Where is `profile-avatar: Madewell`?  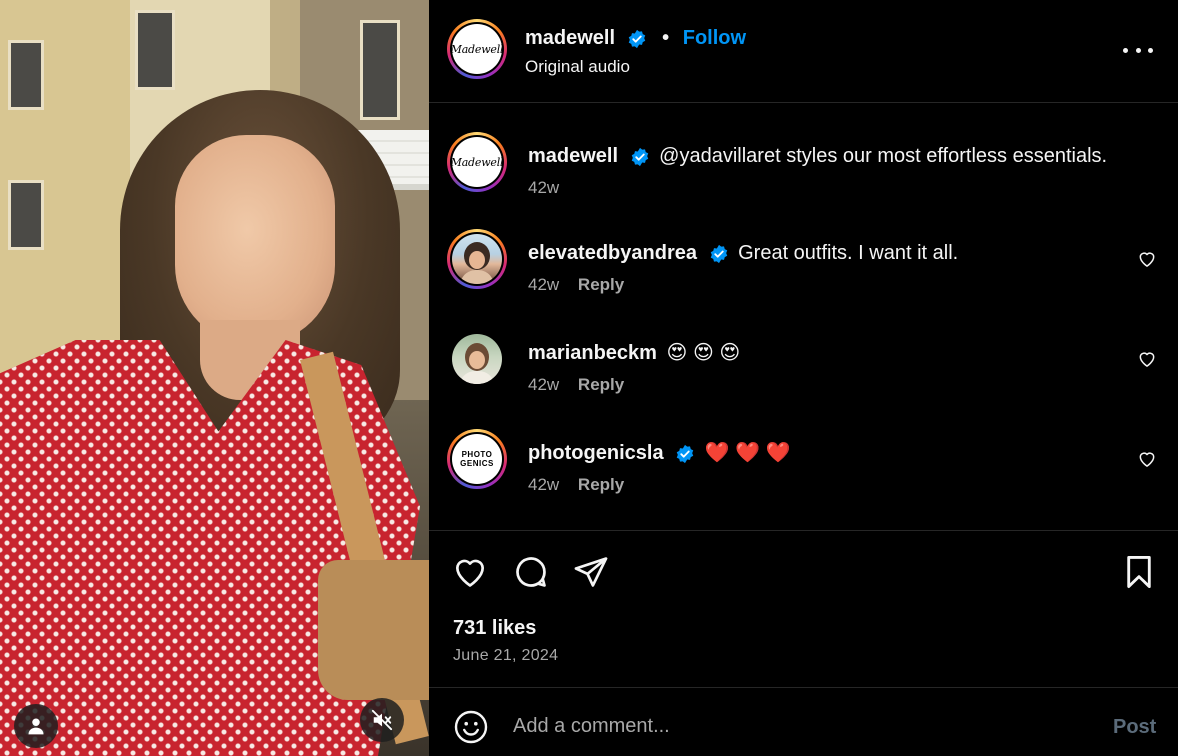 profile-avatar: Madewell is located at coordinates (477, 49).